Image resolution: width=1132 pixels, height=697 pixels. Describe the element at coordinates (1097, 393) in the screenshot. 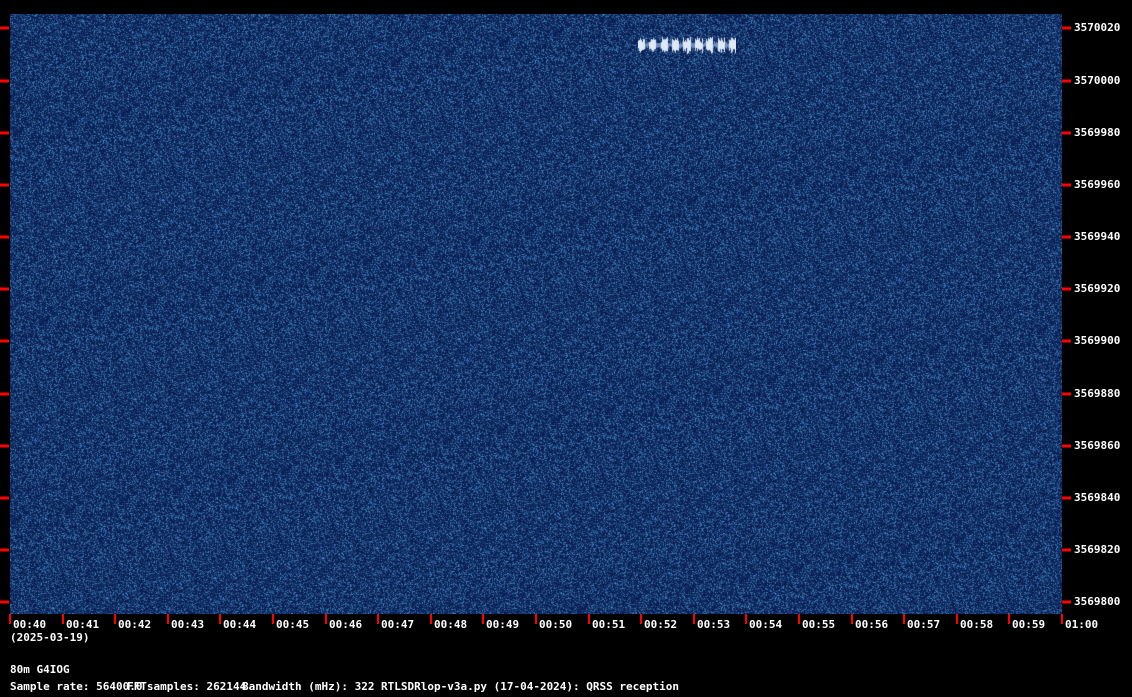

I see `y-tick-label: 3569880` at that location.